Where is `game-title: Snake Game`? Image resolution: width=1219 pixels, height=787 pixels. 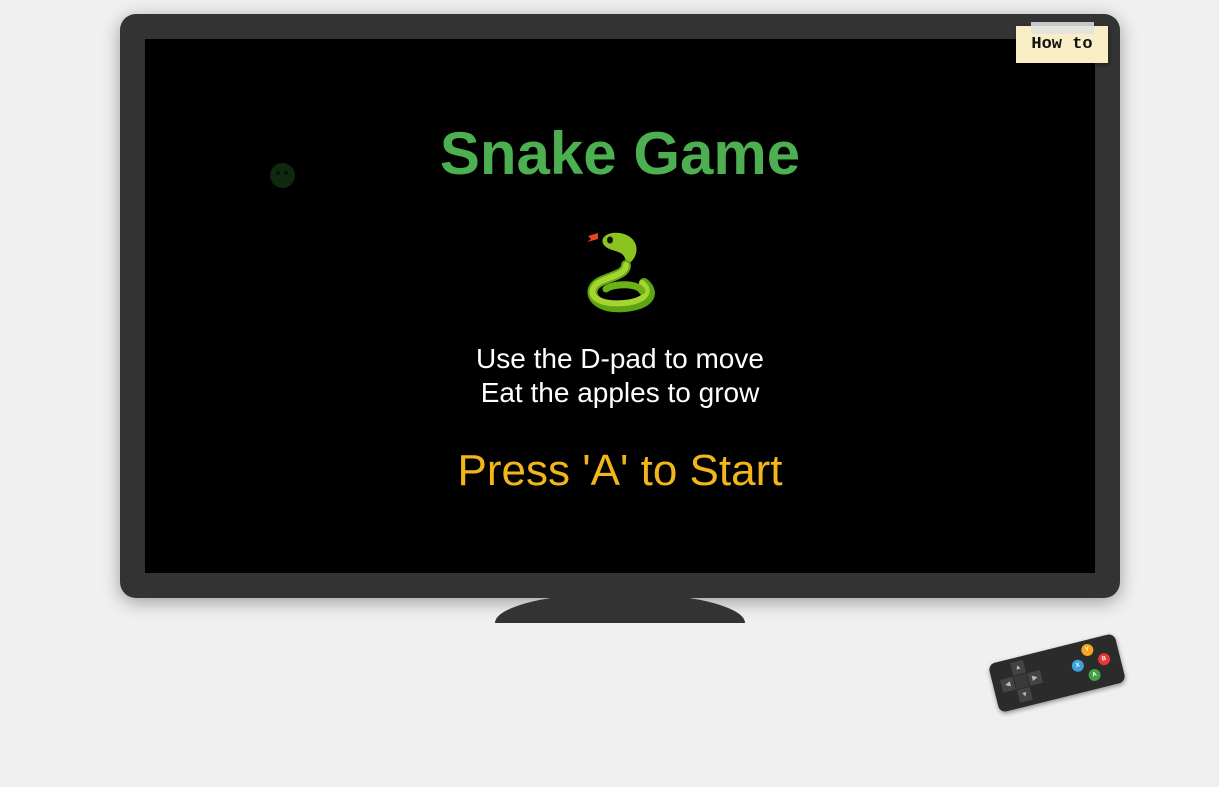 game-title: Snake Game is located at coordinates (620, 153).